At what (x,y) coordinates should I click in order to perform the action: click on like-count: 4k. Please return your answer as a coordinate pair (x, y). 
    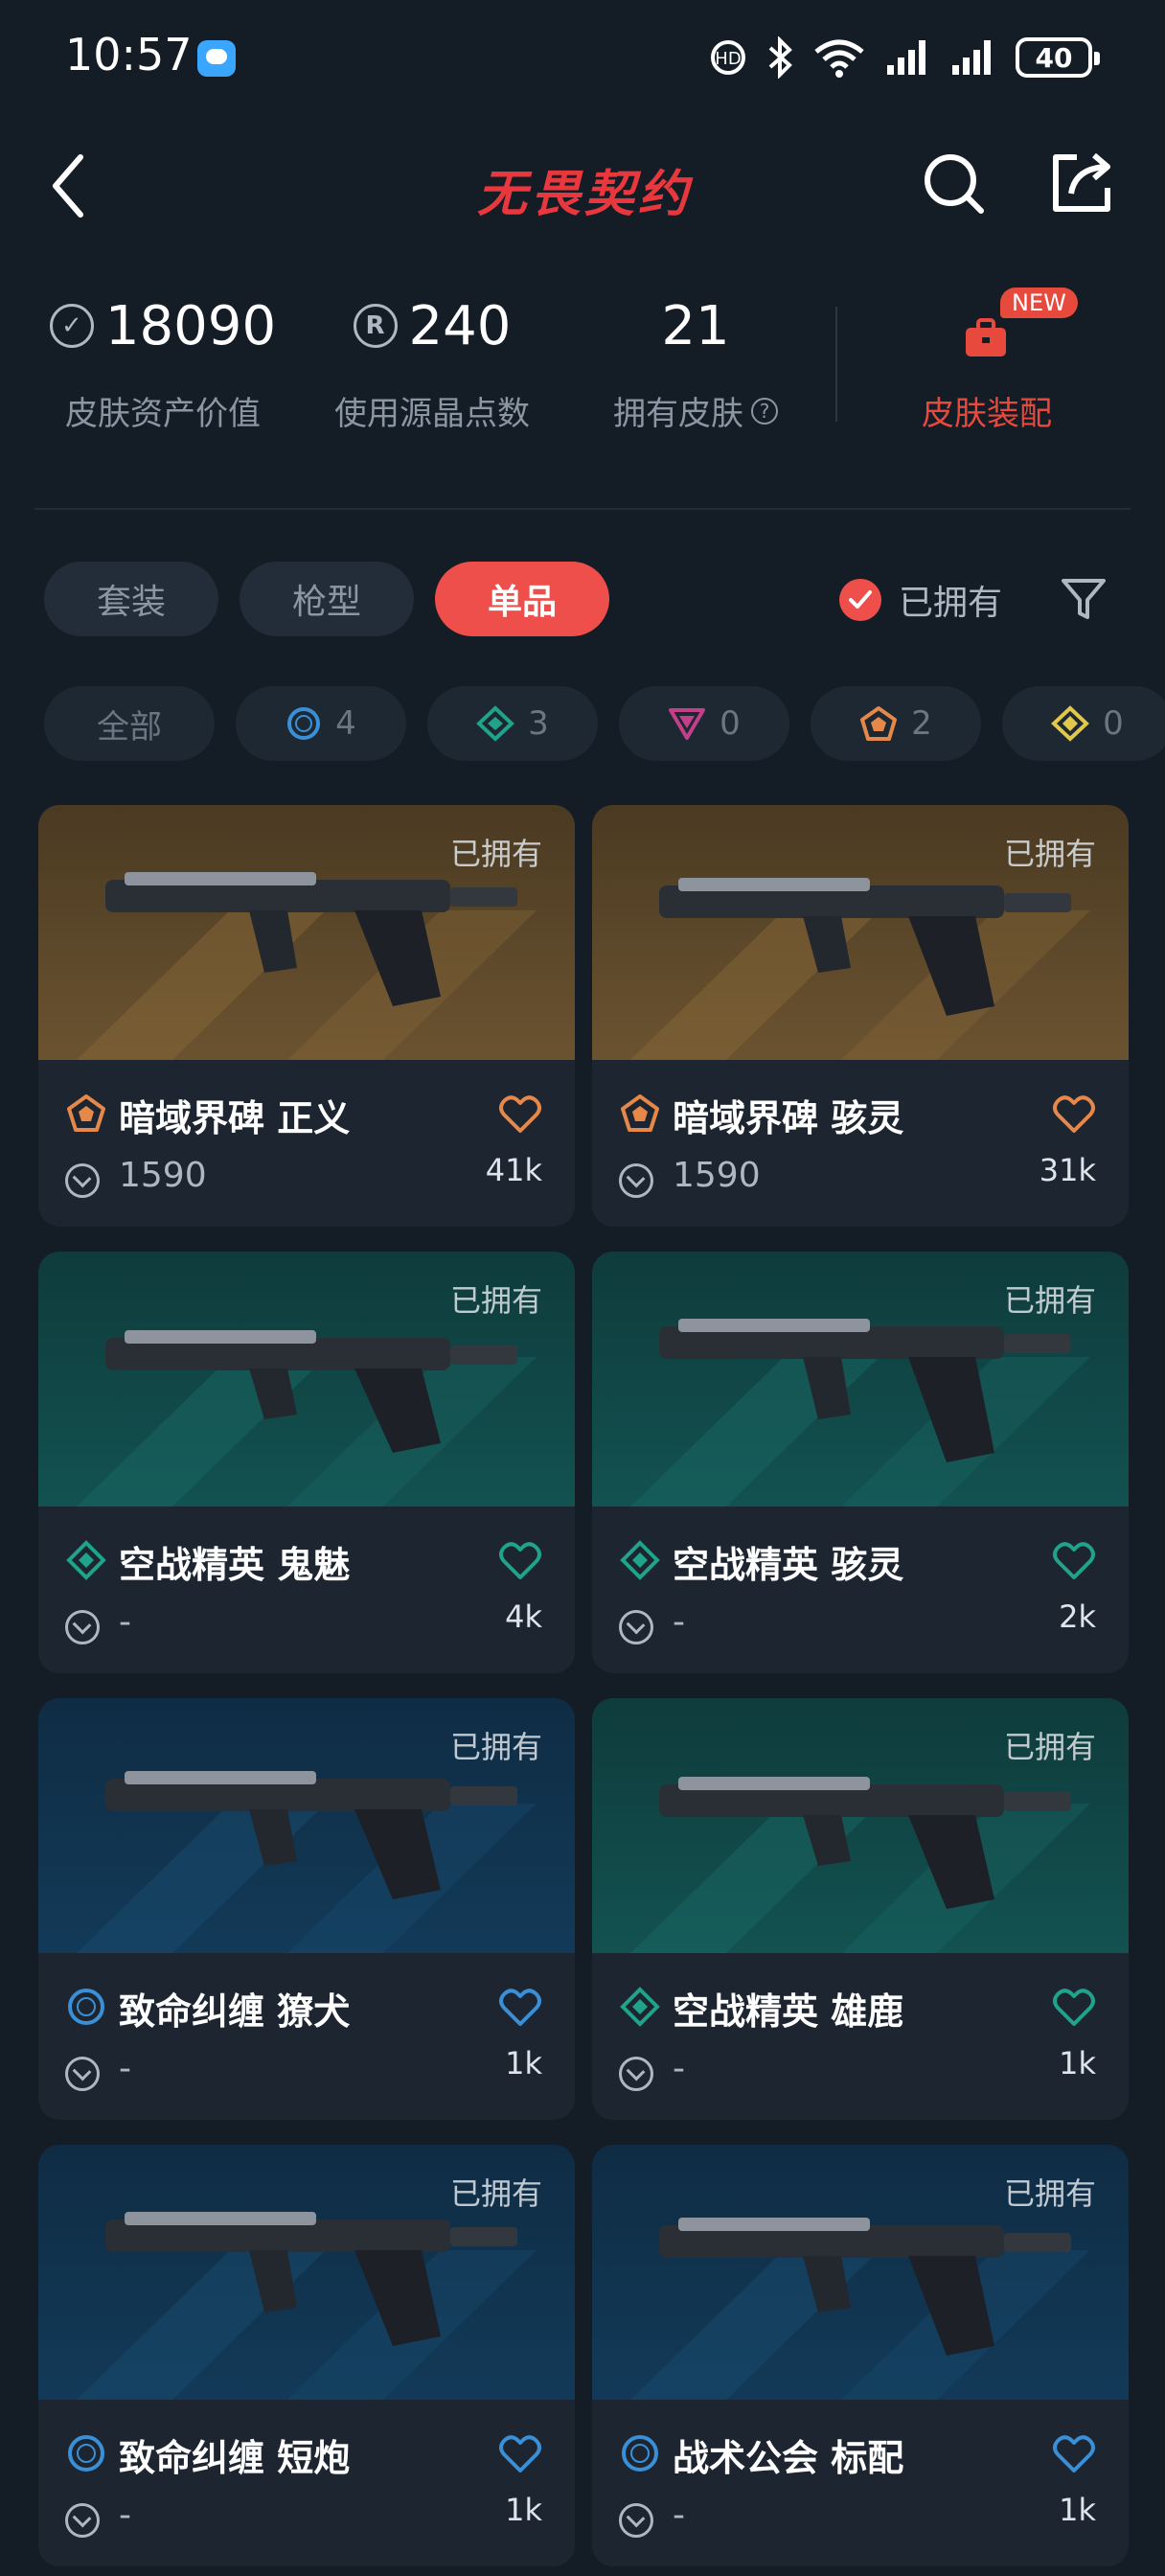
    Looking at the image, I should click on (524, 1616).